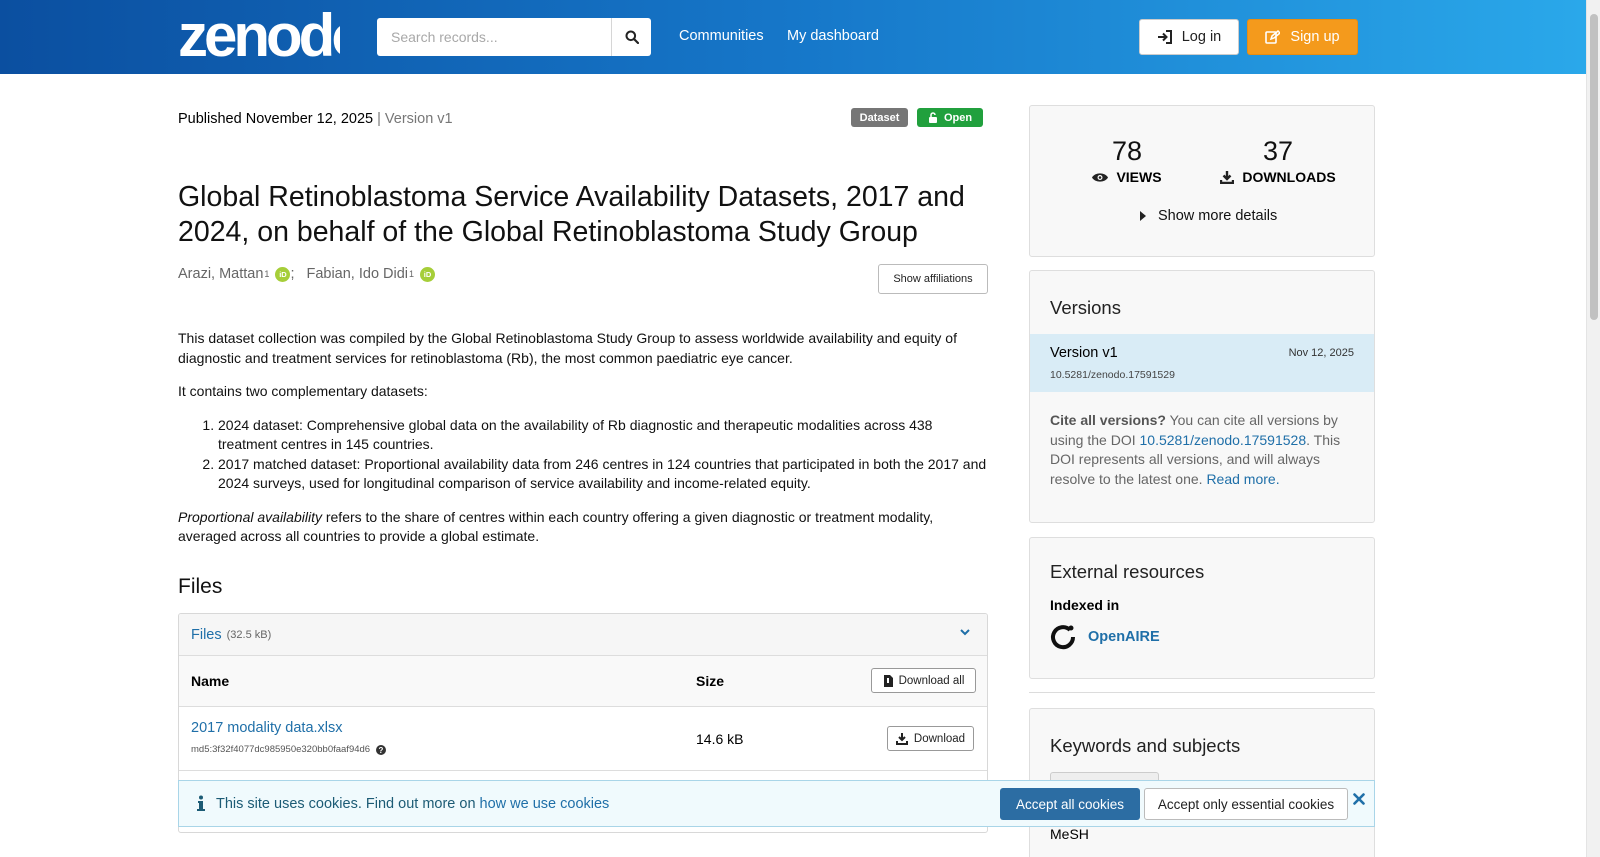 The width and height of the screenshot is (1600, 857). What do you see at coordinates (1127, 151) in the screenshot?
I see `views-count: 78` at bounding box center [1127, 151].